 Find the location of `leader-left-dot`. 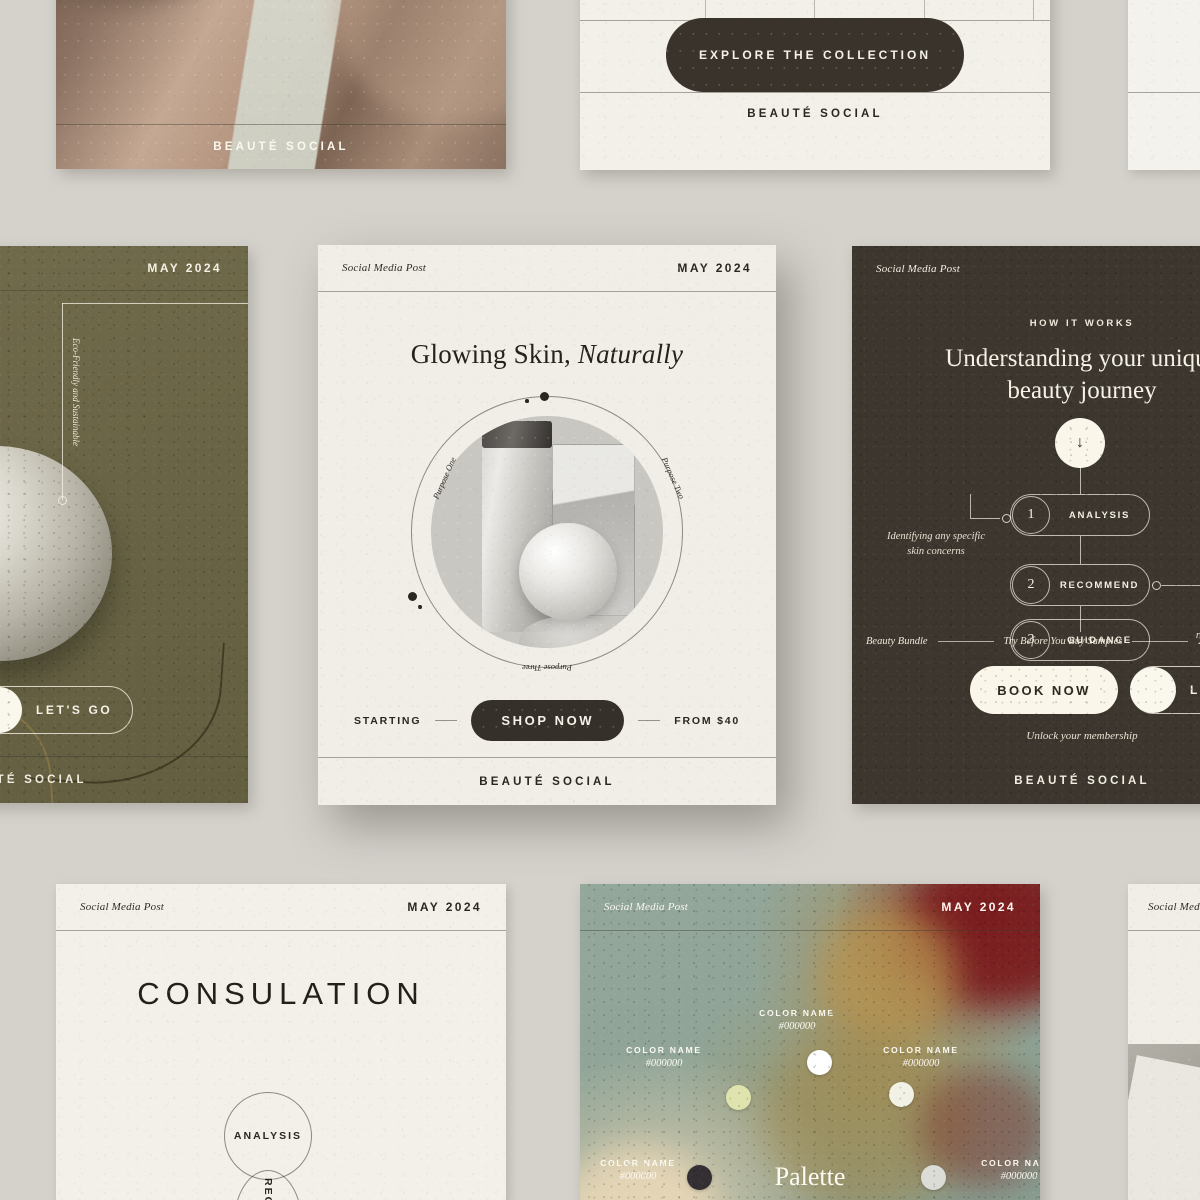

leader-left-dot is located at coordinates (1006, 518).